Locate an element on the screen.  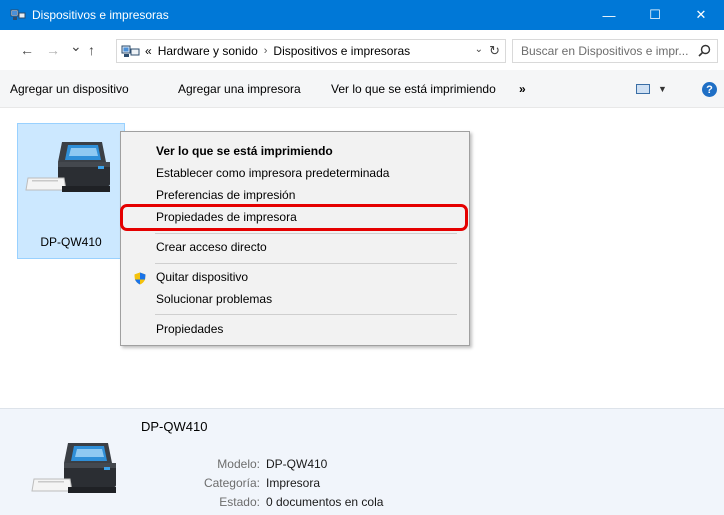
detail-row-status: Estado: 0 documentos en cola is located at coordinates (265, 502).